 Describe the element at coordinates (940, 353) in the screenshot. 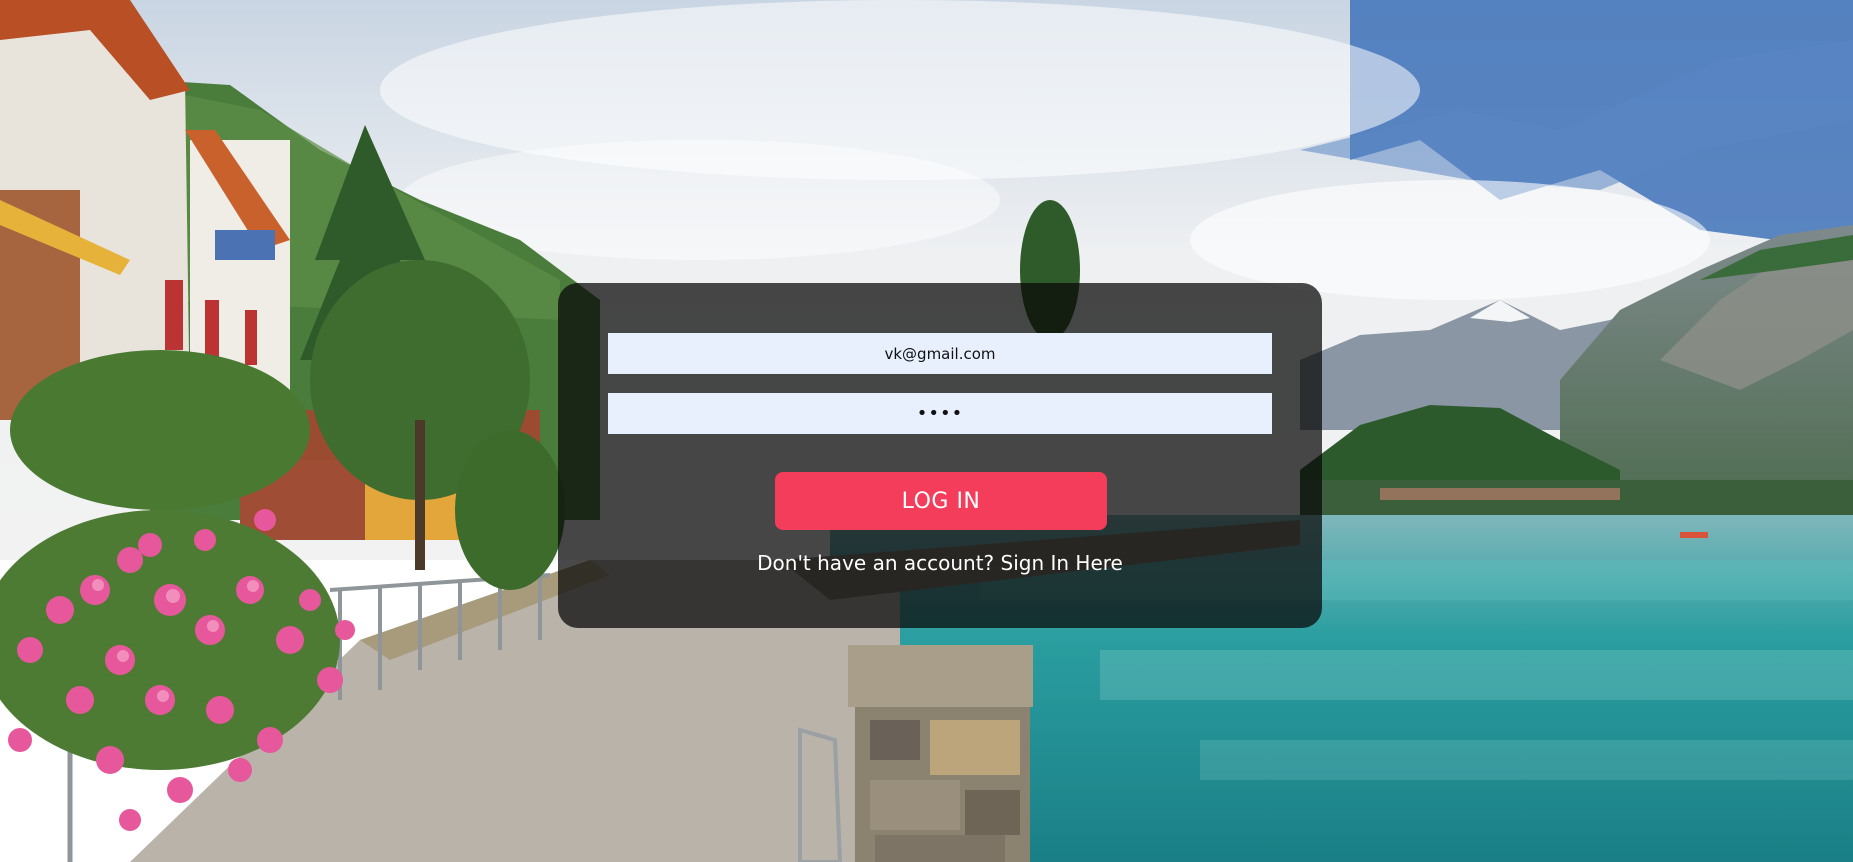

I see `email-input` at that location.